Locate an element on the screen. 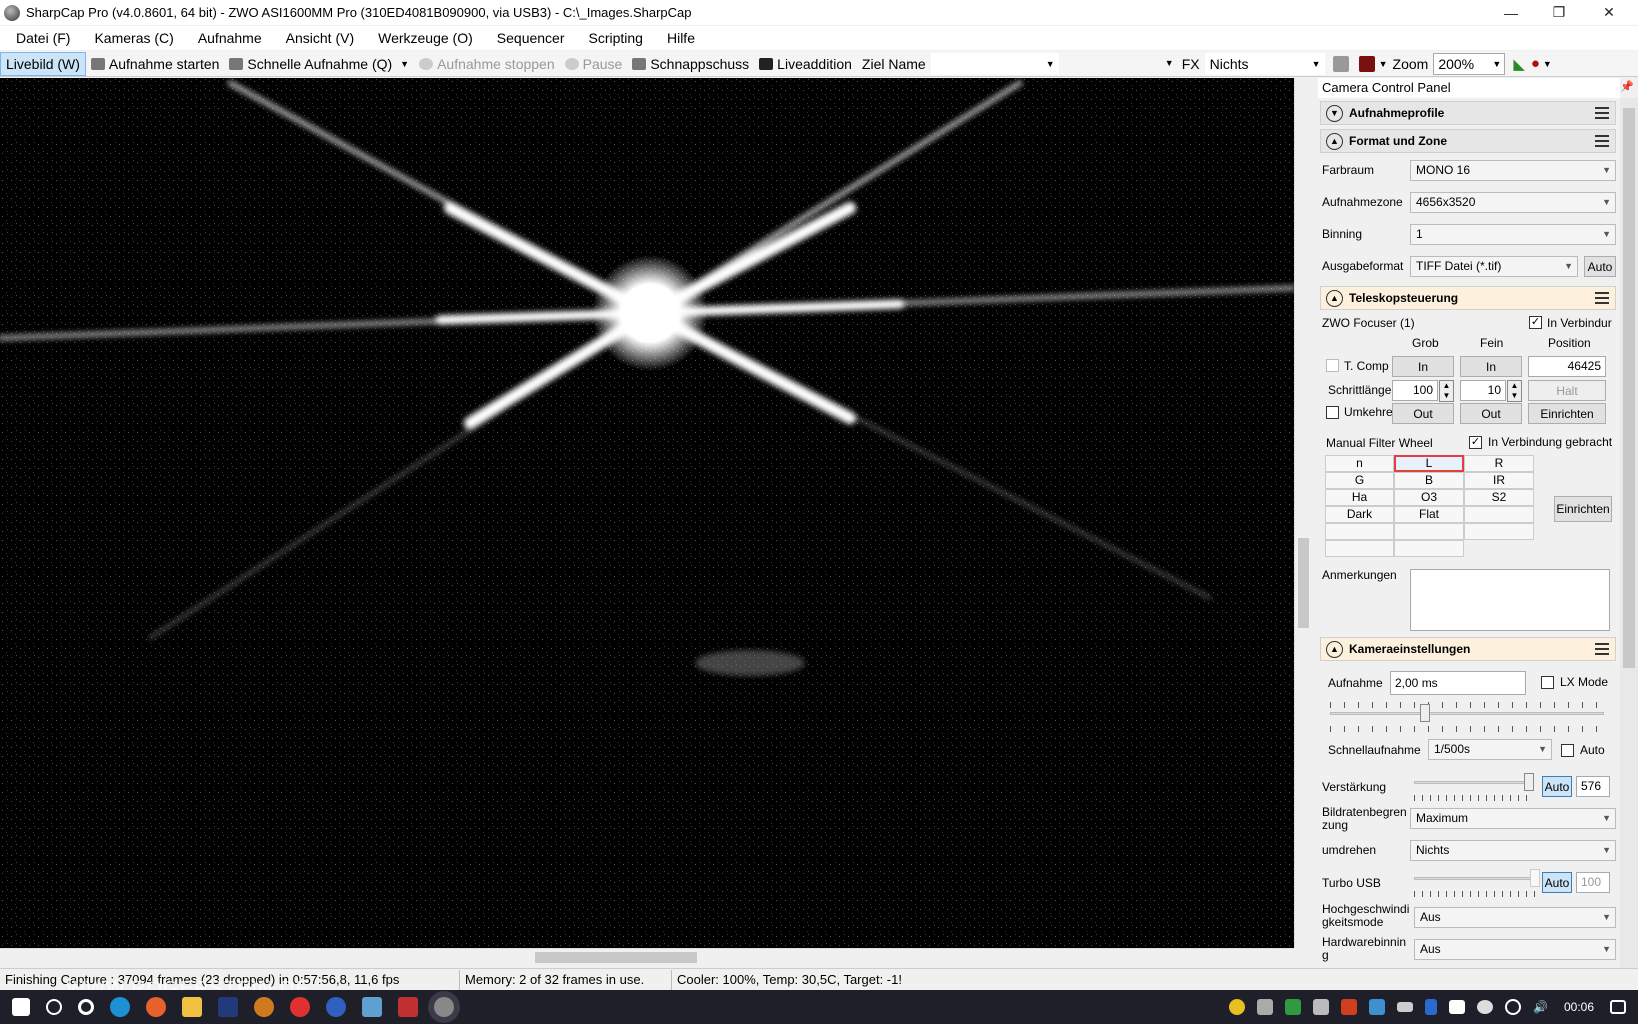  fein-in-button: In is located at coordinates (1491, 366).